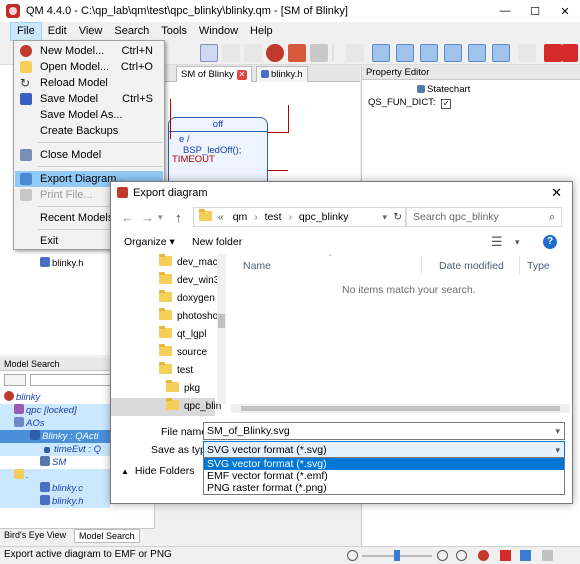  Describe the element at coordinates (55, 475) in the screenshot. I see `tree-item-dir: .` at that location.